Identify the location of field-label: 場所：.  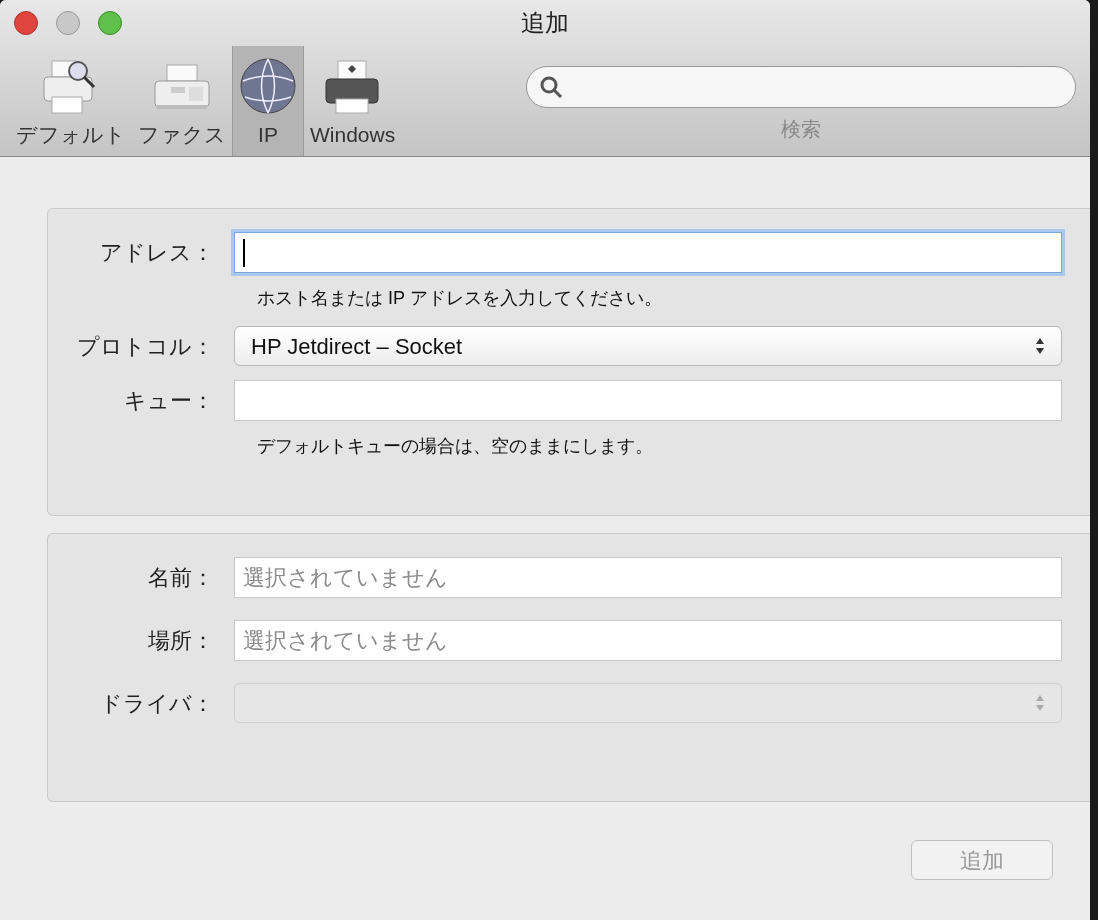
(181, 641).